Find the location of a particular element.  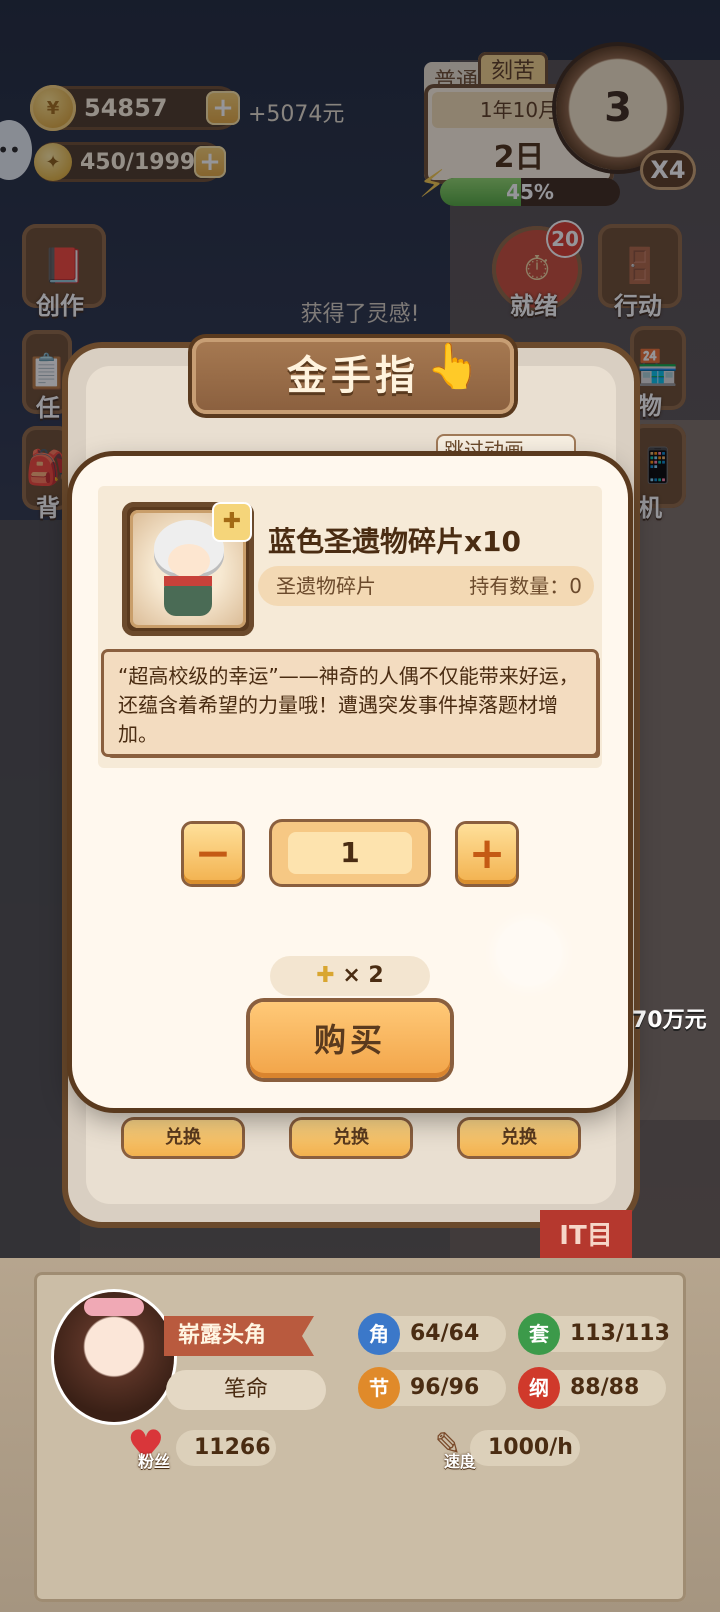

item-type: 圣遗物碎片 is located at coordinates (326, 586).